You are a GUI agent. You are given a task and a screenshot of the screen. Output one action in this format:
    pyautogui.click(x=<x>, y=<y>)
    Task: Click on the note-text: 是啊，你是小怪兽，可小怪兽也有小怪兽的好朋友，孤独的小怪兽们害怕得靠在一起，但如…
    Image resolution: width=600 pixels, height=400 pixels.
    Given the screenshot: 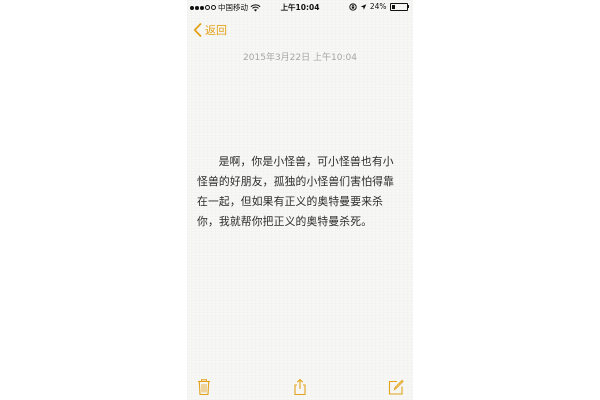 What is the action you would take?
    pyautogui.click(x=300, y=192)
    